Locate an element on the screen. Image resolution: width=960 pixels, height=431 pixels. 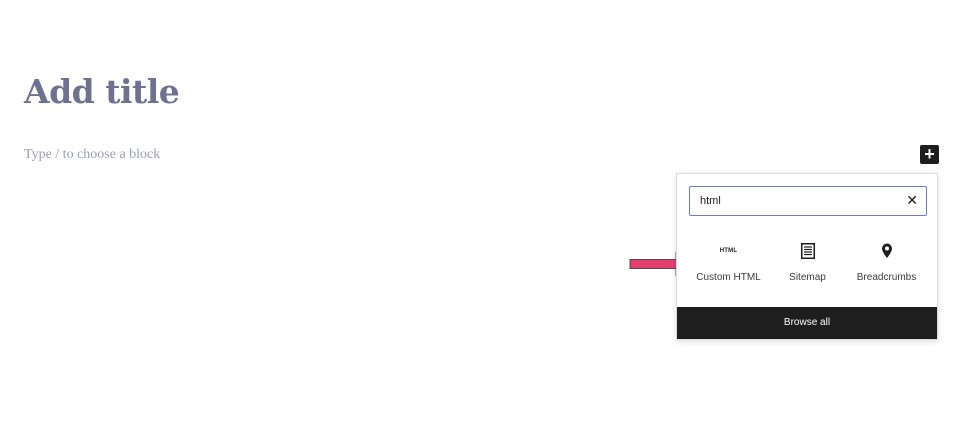
html-icon: HTML is located at coordinates (728, 251).